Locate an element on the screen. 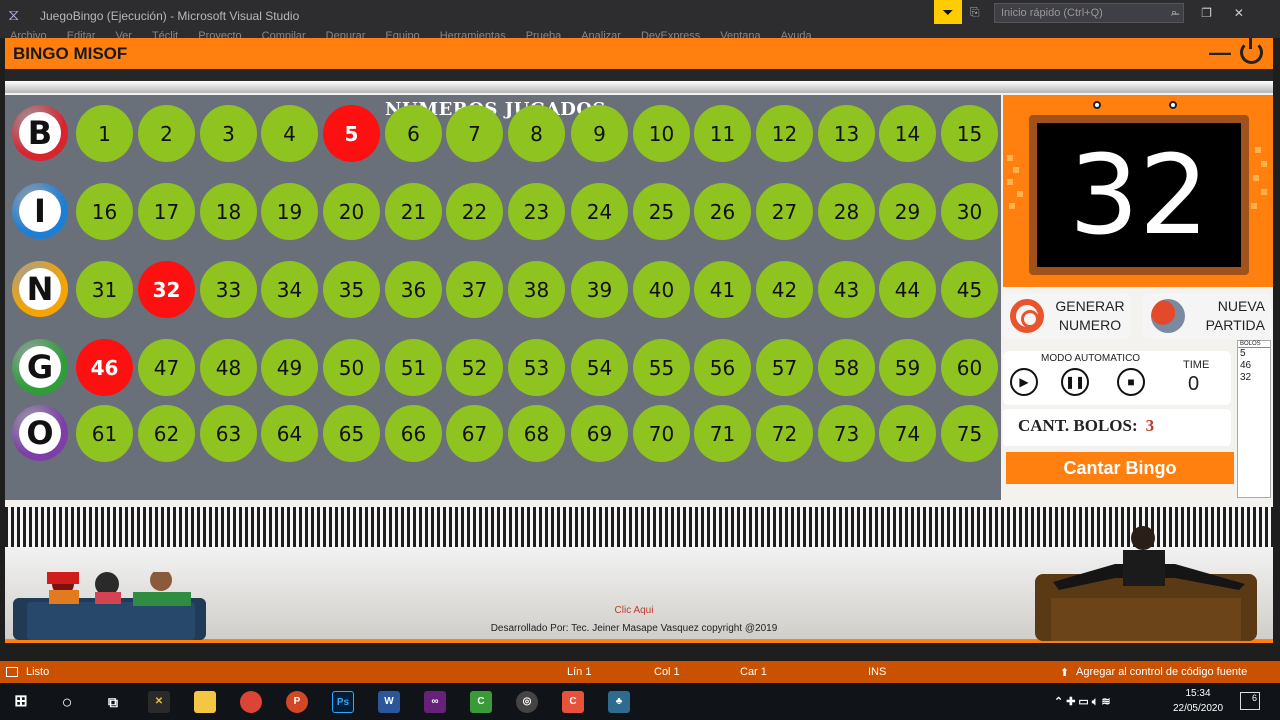 Image resolution: width=1280 pixels, height=720 pixels. system-tray-icons: ⌃✚▭🔈︎≋ is located at coordinates (1089, 702).